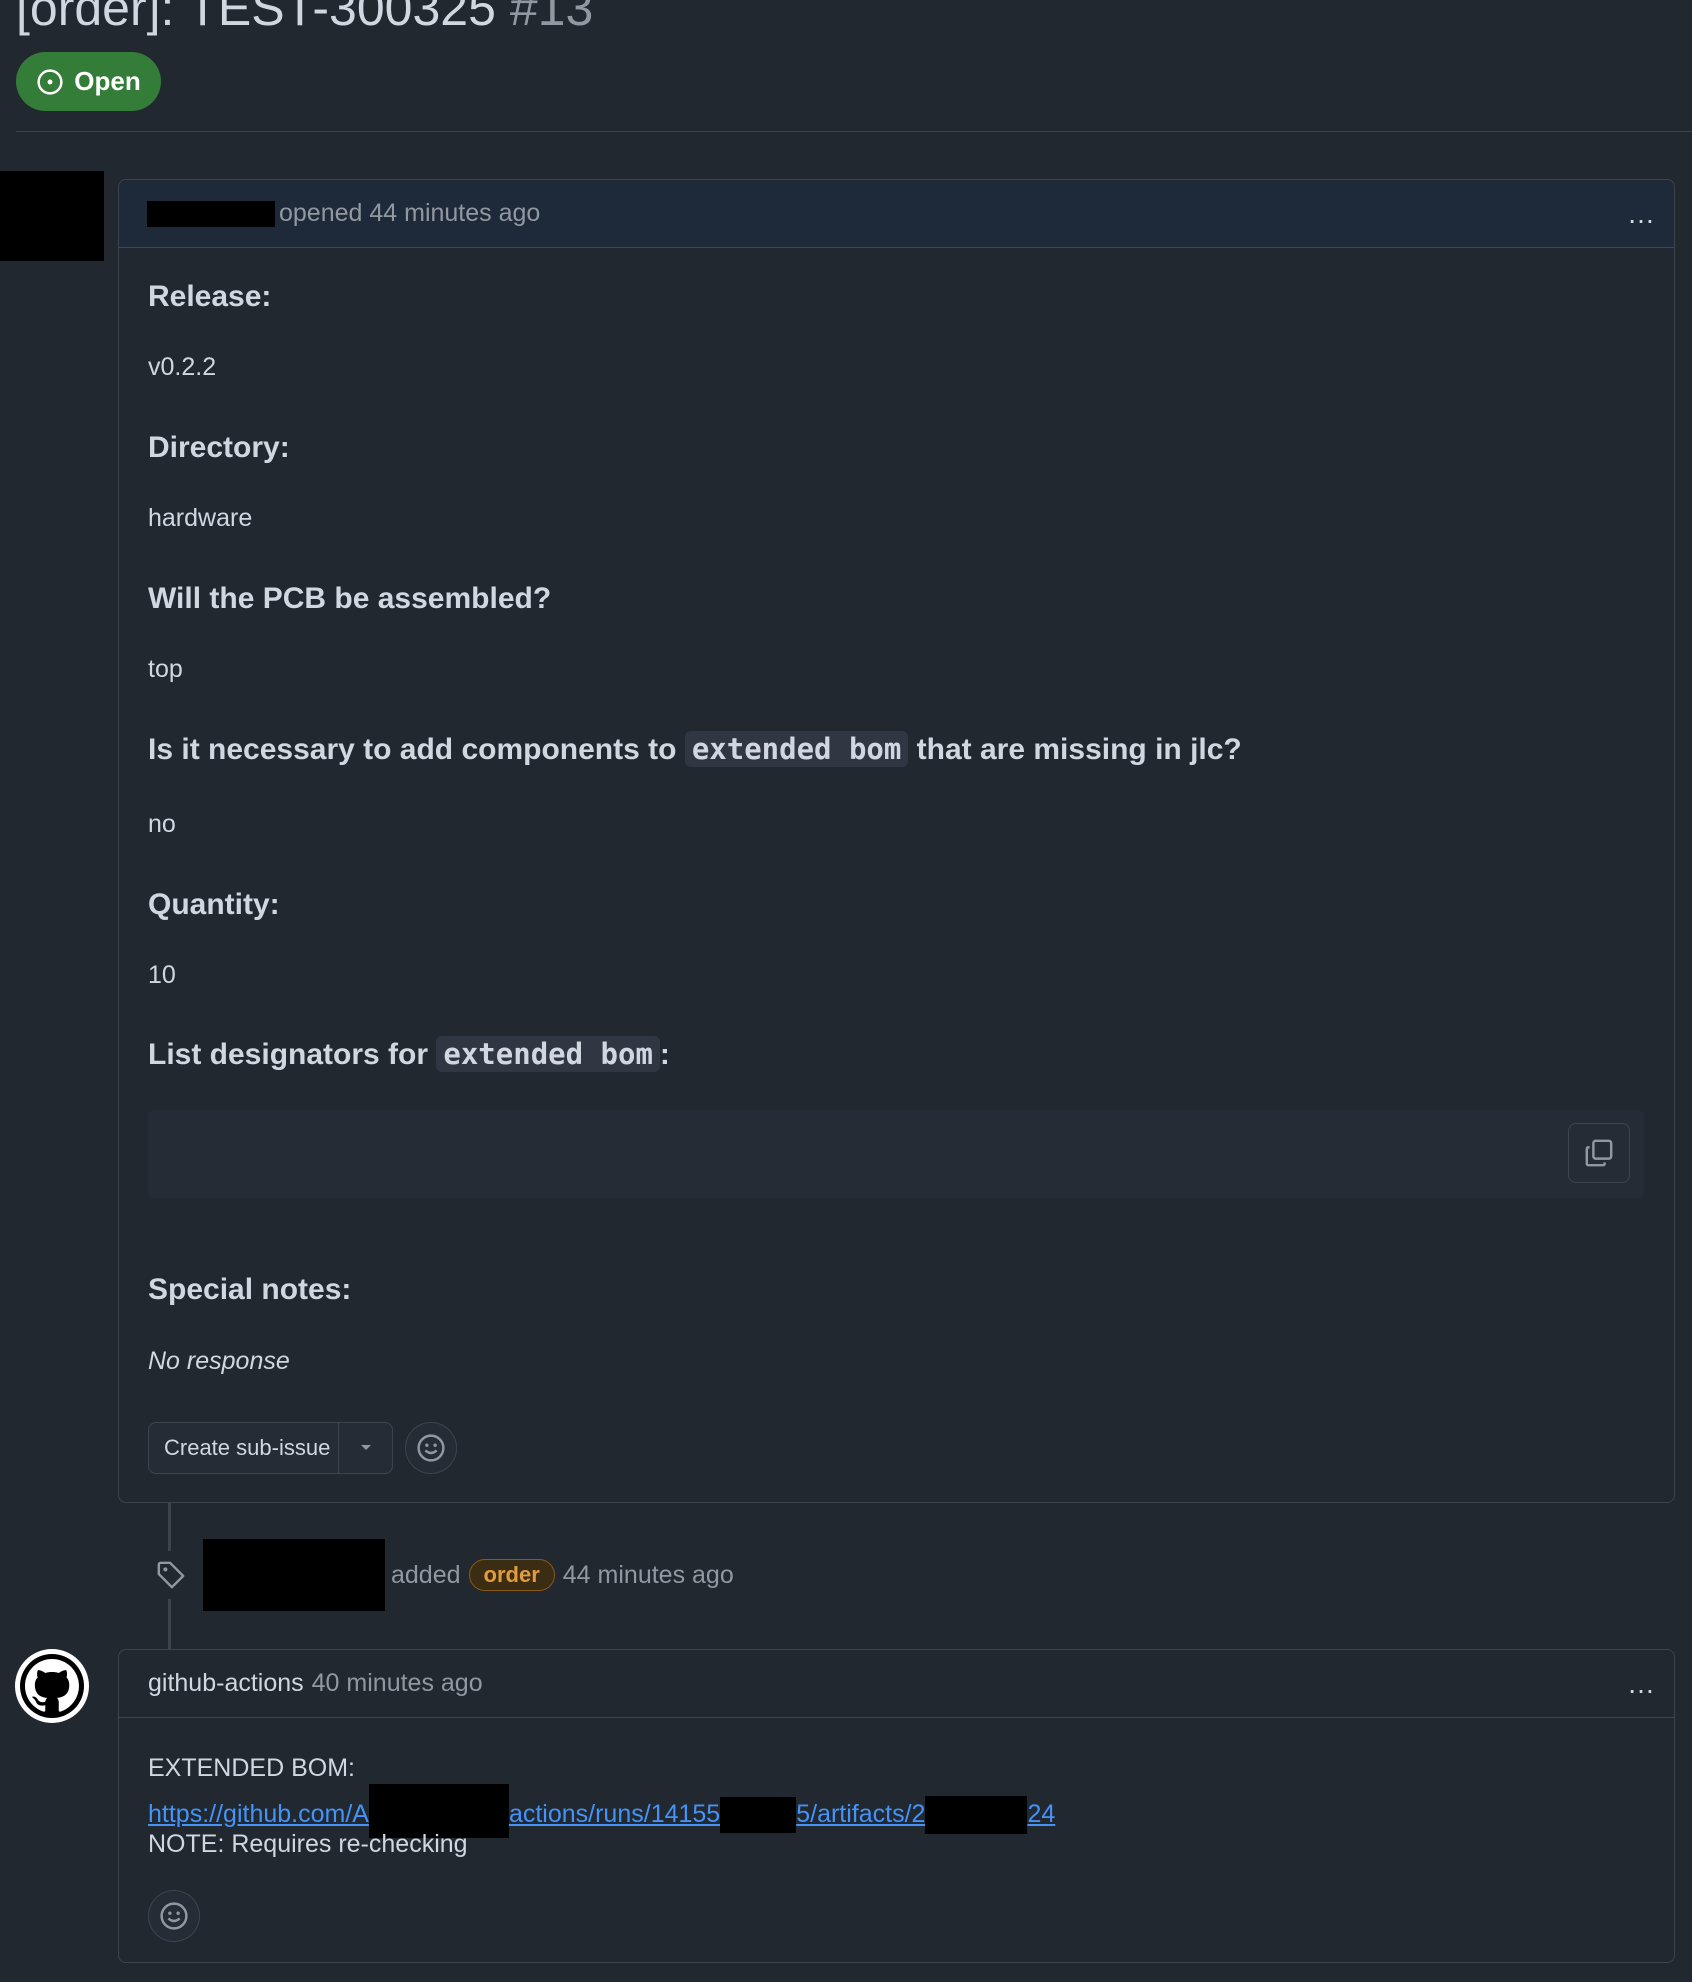 Image resolution: width=1692 pixels, height=1982 pixels. Describe the element at coordinates (219, 1361) in the screenshot. I see `notes-value: No response` at that location.